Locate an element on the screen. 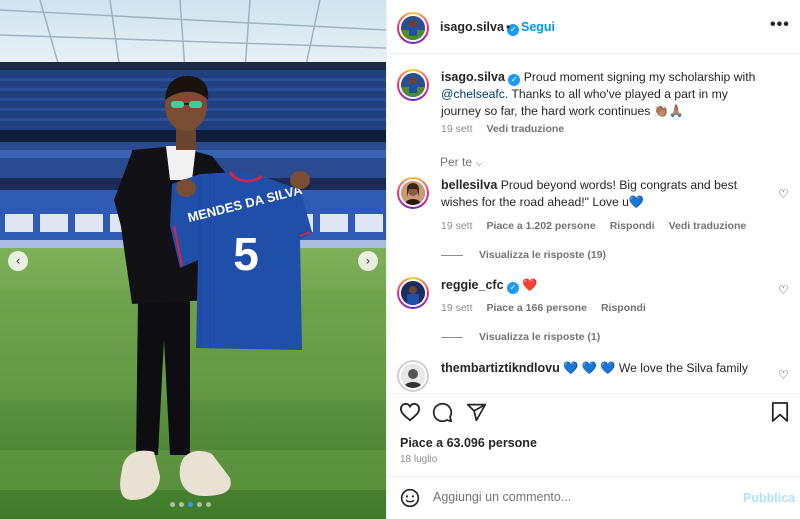 The width and height of the screenshot is (800, 519). comment-bar: Pubblica is located at coordinates (593, 497).